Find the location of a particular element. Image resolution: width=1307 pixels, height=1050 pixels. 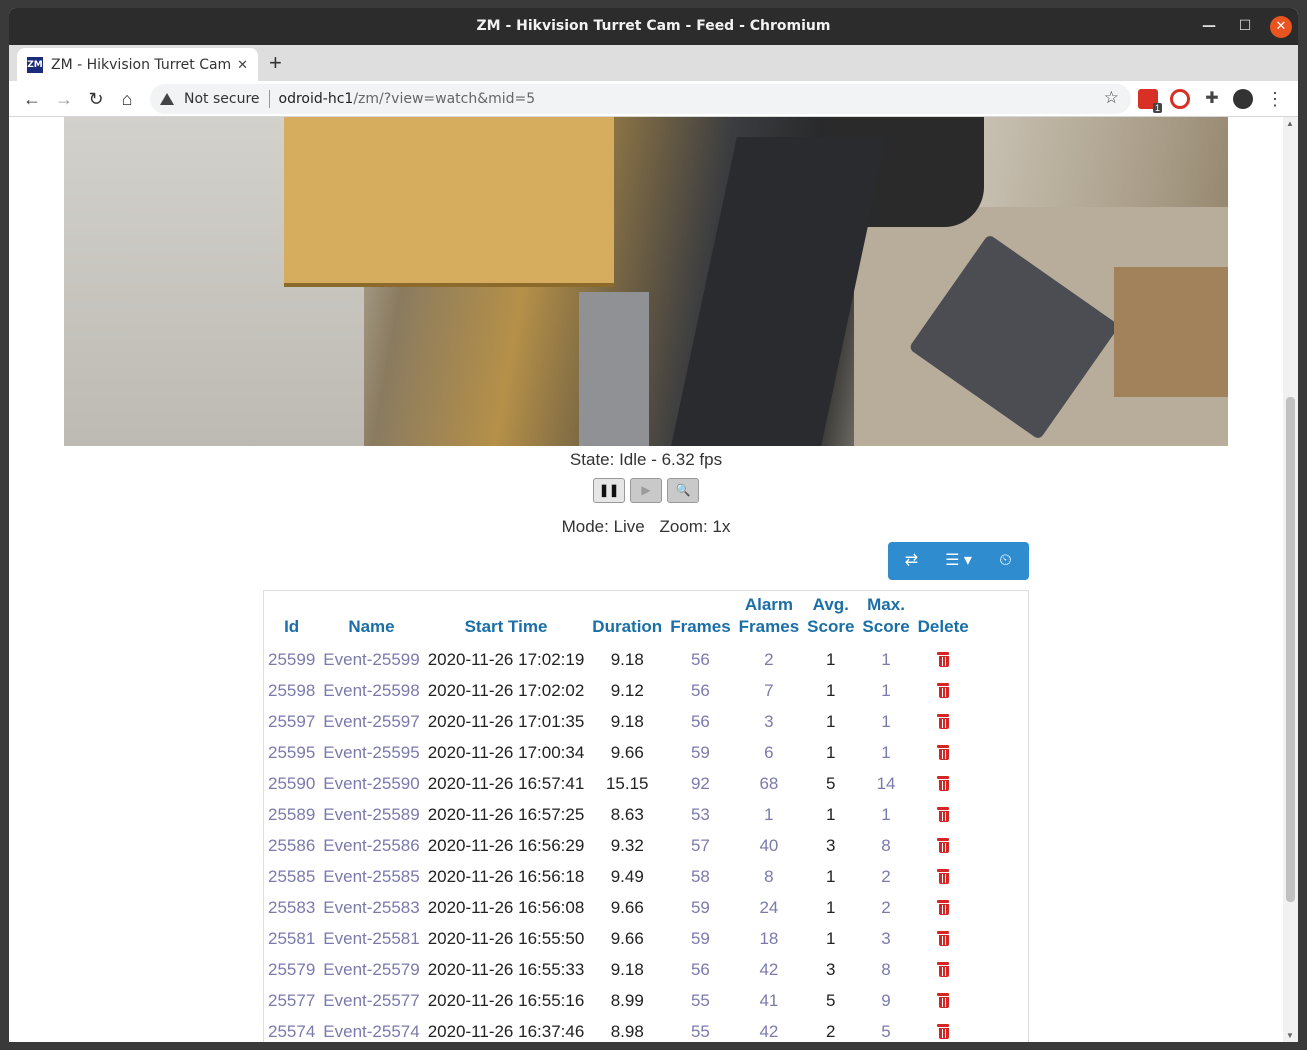

event-frames-link: 58 is located at coordinates (700, 876).